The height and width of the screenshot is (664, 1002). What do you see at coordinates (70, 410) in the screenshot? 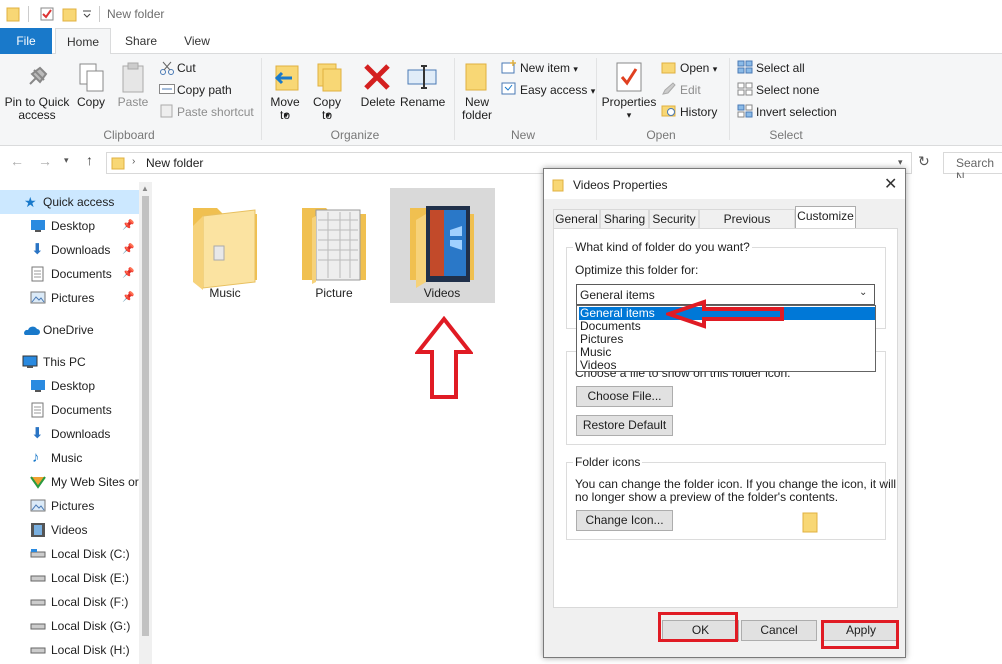
I see `nav-item-pc-documents: Documents` at bounding box center [70, 410].